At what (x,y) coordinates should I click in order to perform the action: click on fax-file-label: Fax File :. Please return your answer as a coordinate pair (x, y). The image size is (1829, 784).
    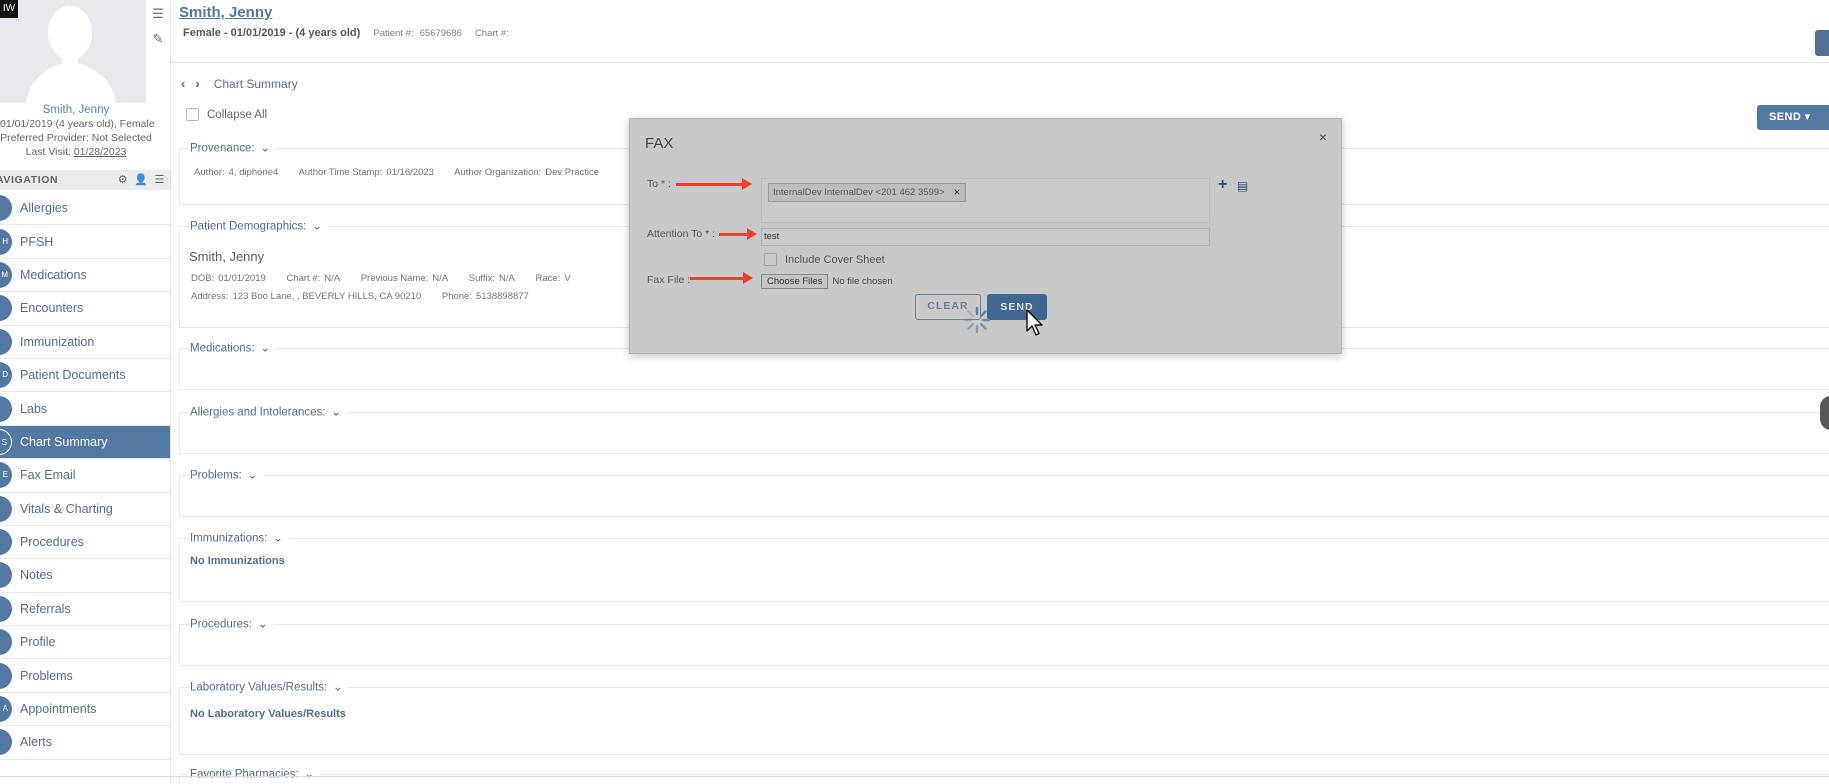
    Looking at the image, I should click on (669, 280).